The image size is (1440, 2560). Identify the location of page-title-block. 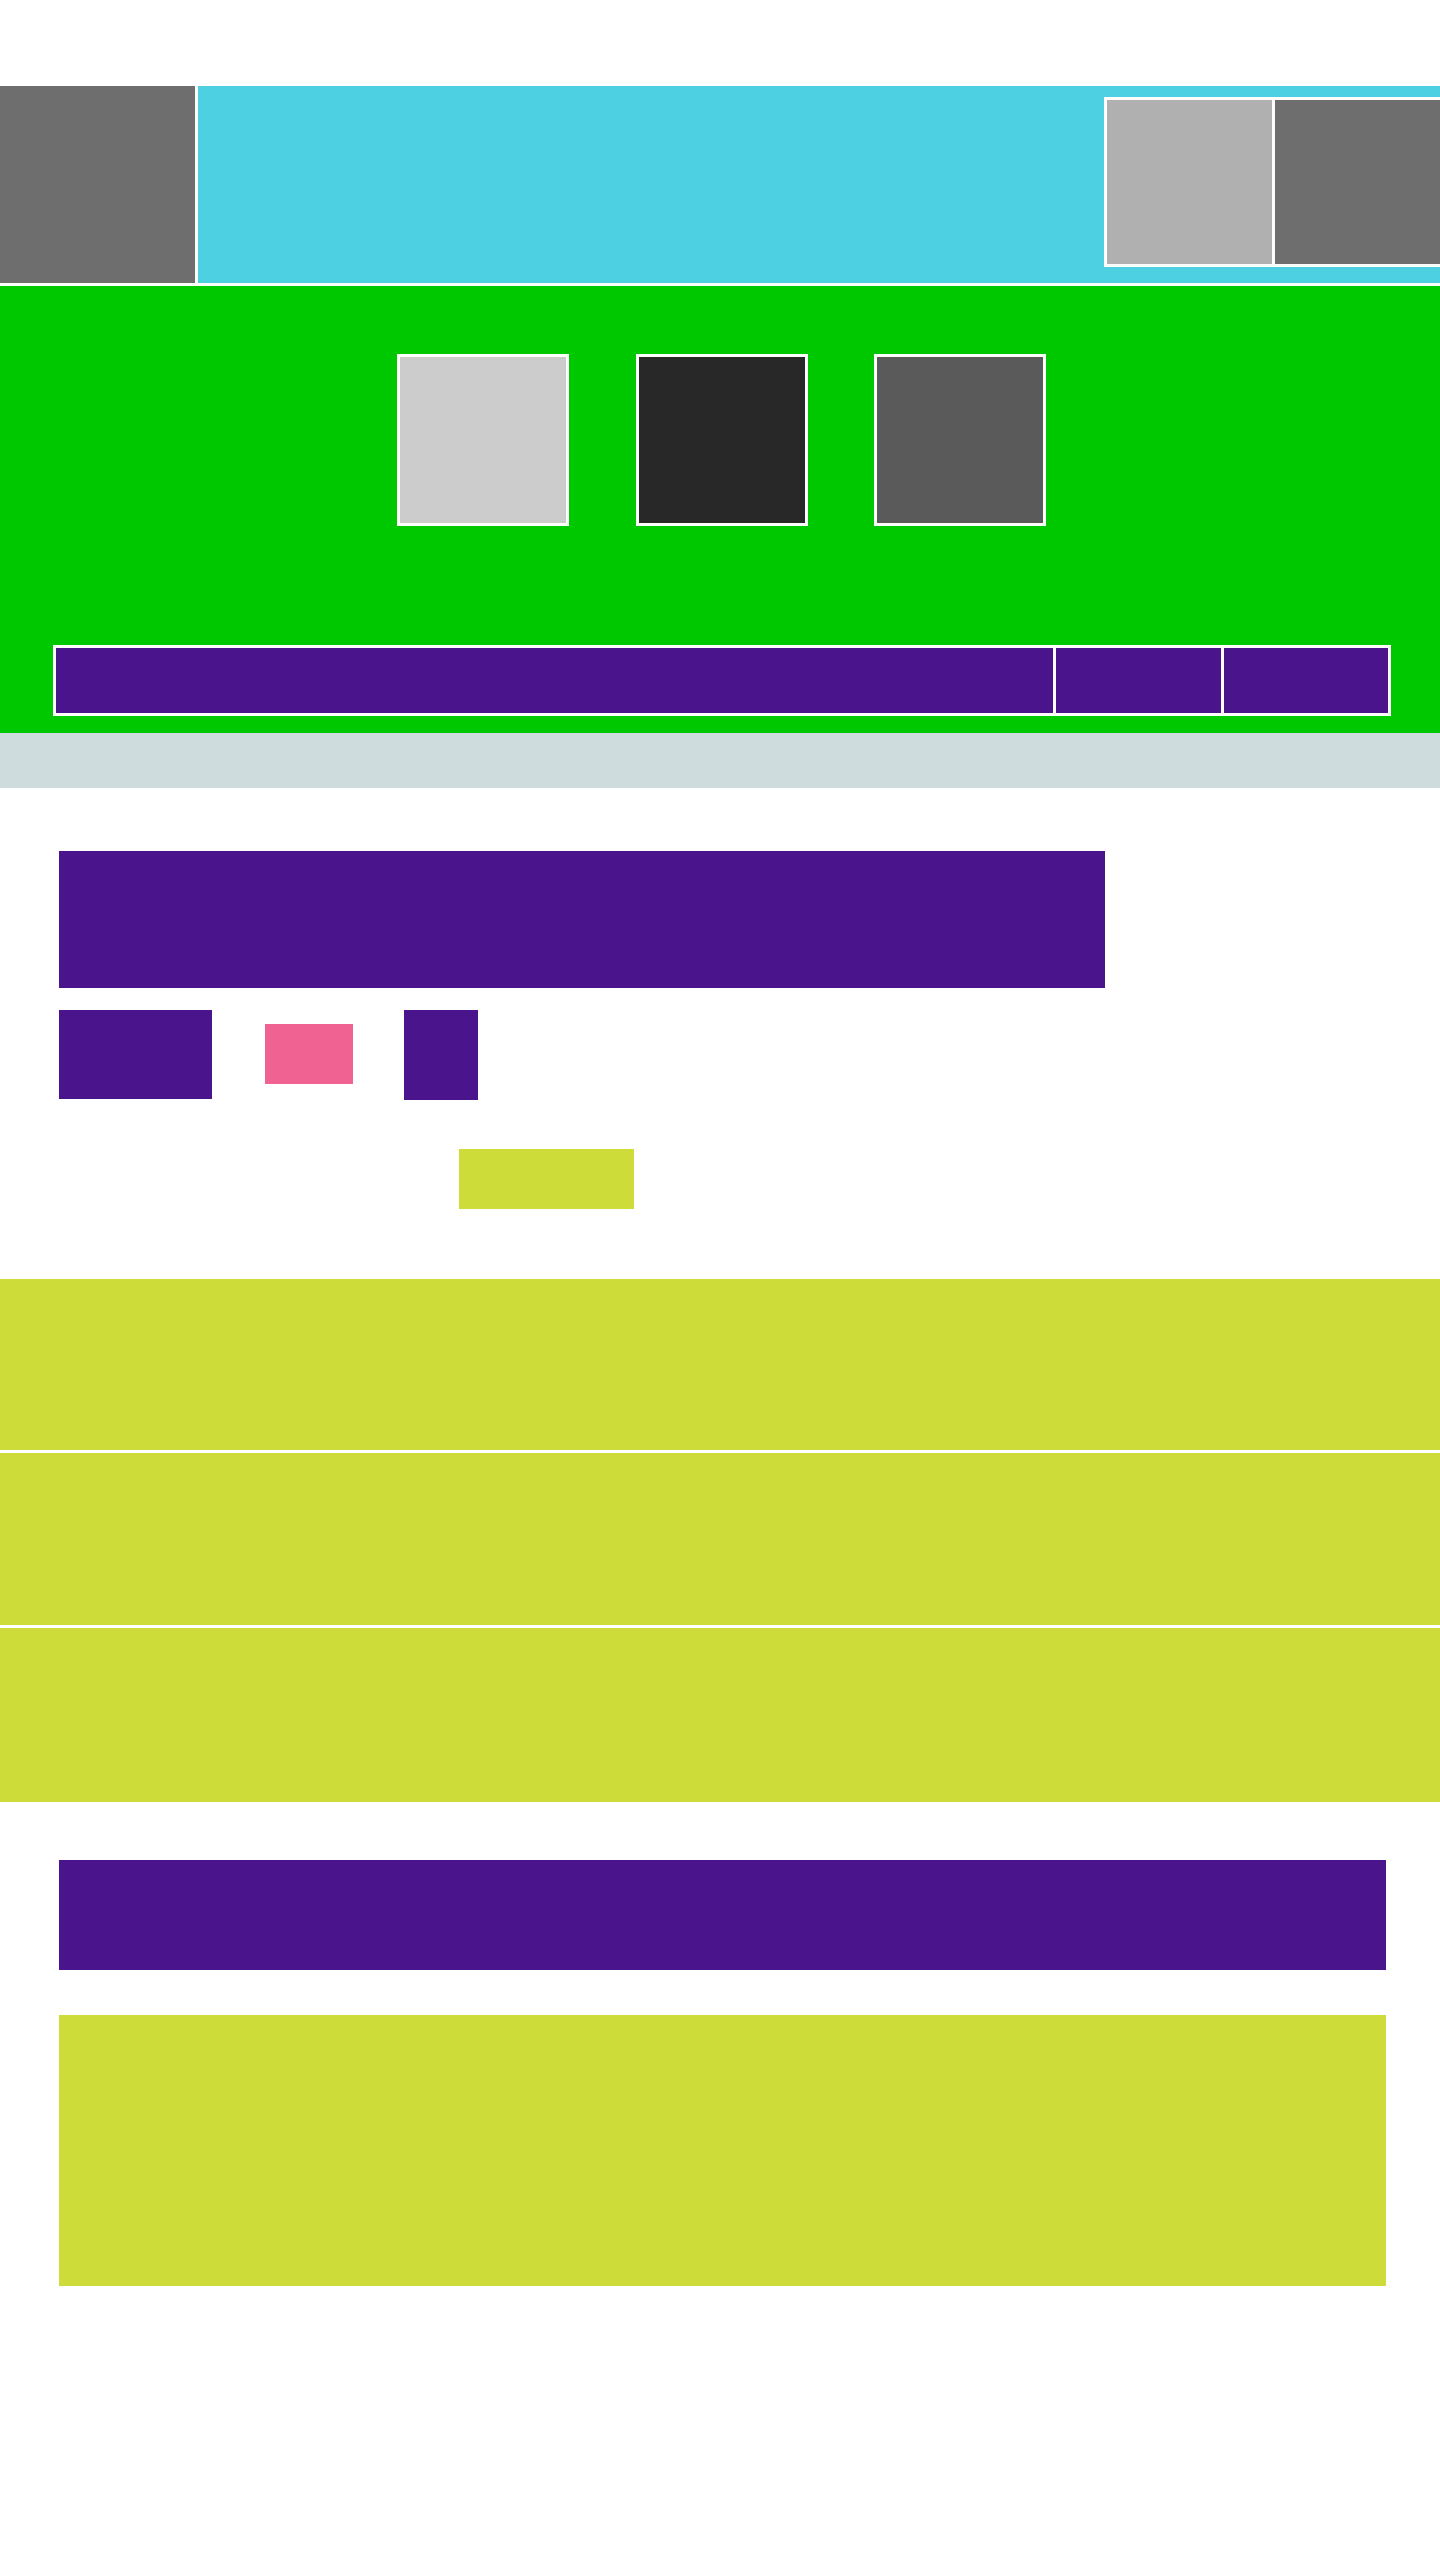
(582, 919).